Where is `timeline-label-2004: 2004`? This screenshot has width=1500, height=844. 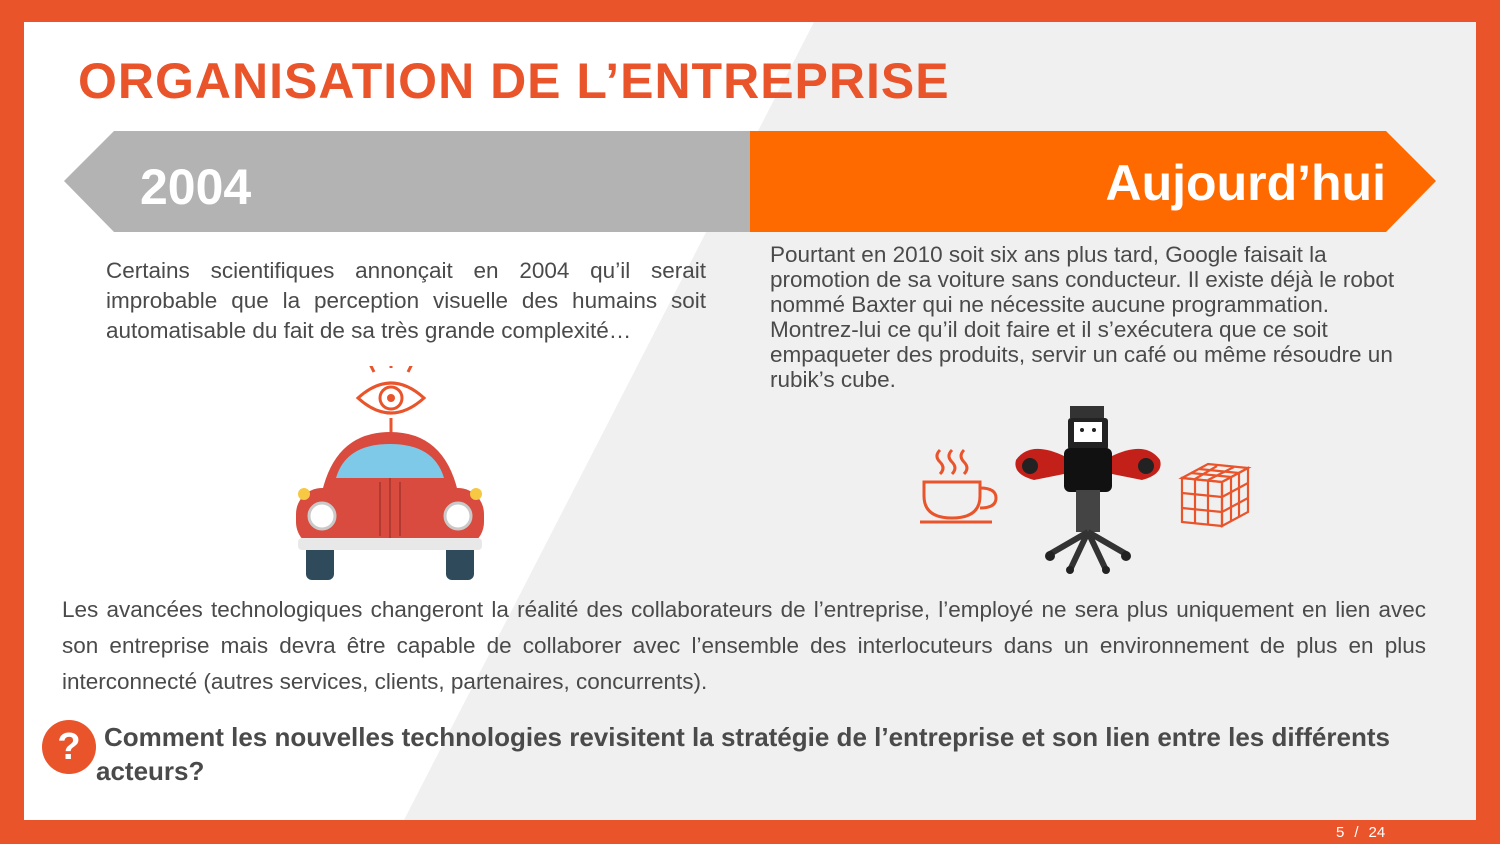 timeline-label-2004: 2004 is located at coordinates (196, 187).